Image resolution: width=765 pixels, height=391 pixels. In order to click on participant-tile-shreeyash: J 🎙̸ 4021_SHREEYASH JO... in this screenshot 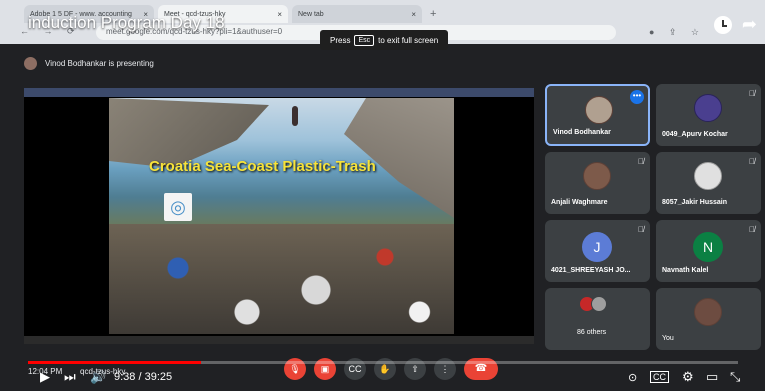, I will do `click(597, 251)`.